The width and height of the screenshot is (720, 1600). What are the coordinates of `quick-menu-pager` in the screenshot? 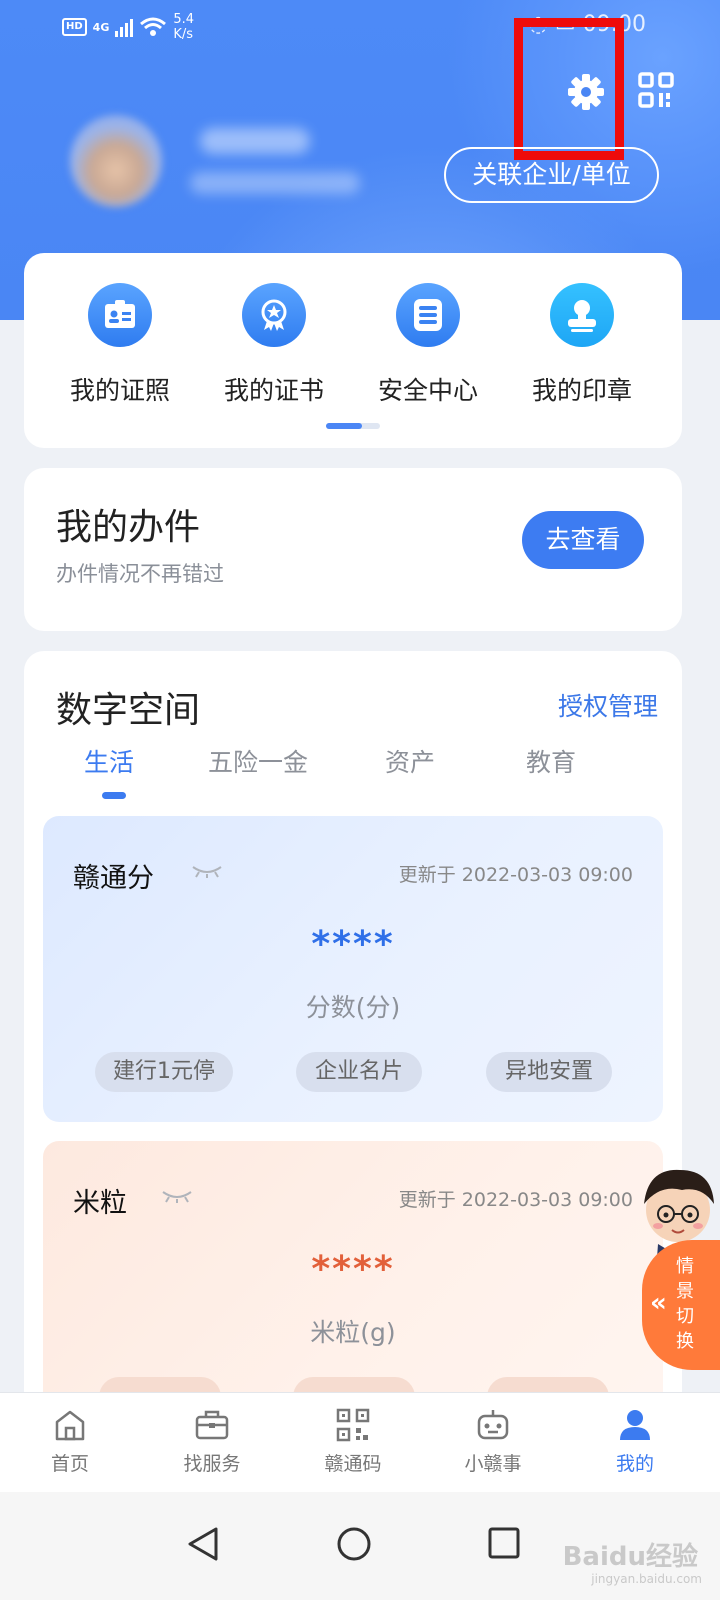 It's located at (353, 426).